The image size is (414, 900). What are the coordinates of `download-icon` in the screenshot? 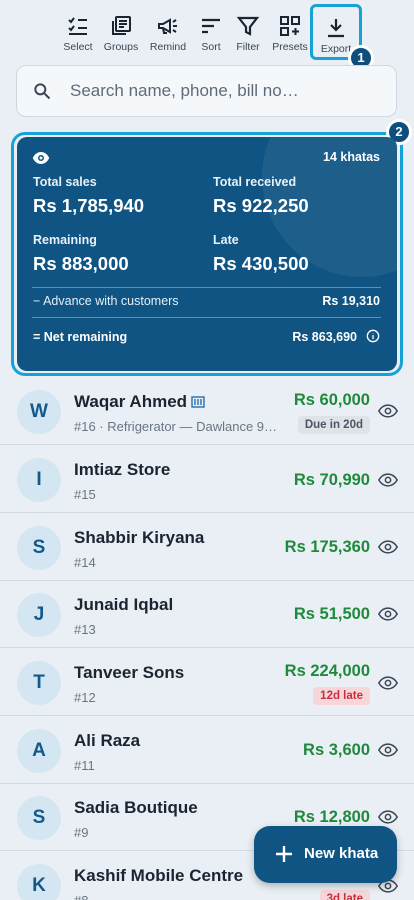 It's located at (336, 28).